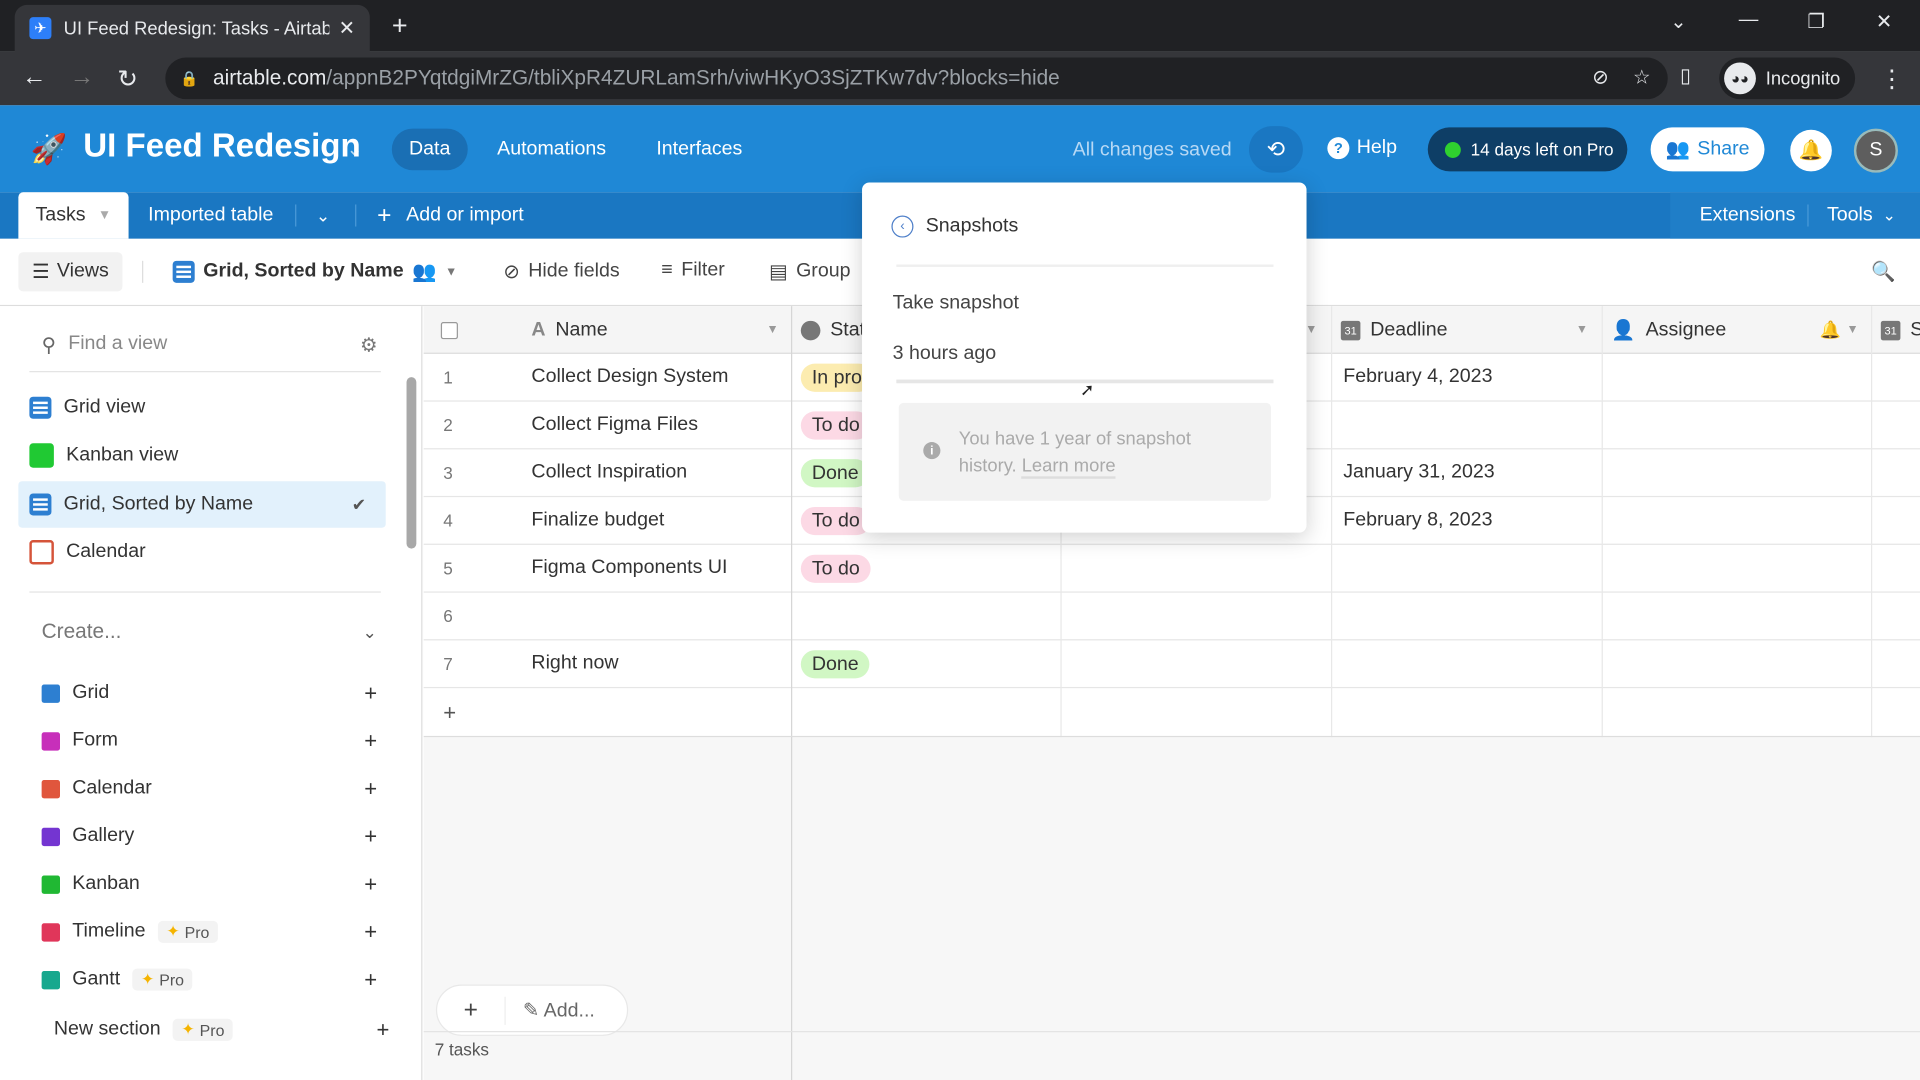  Describe the element at coordinates (832, 330) in the screenshot. I see `column-header-status: Stat` at that location.